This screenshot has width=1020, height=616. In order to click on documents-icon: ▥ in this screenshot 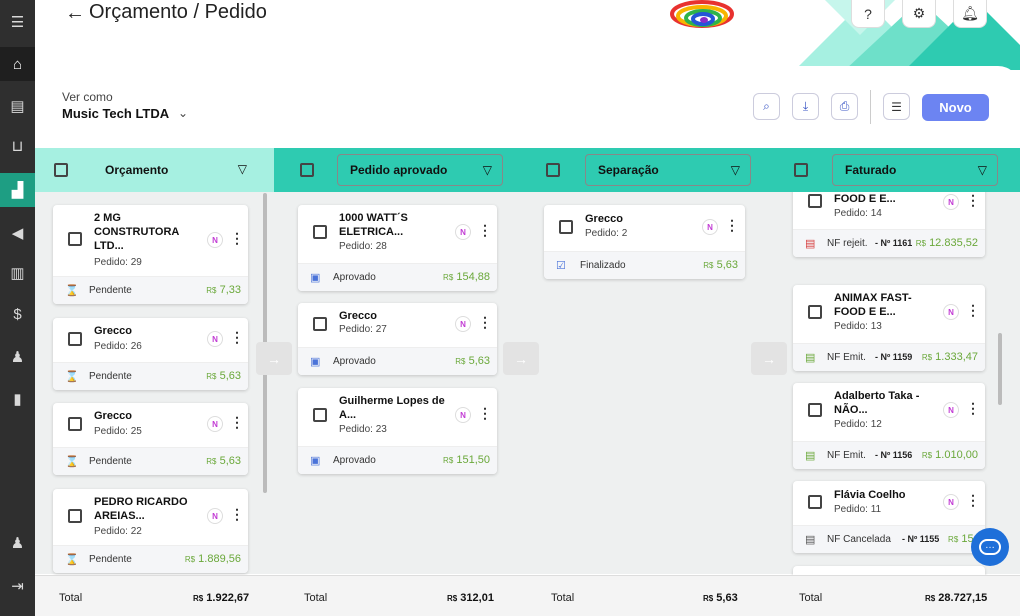, I will do `click(17, 273)`.